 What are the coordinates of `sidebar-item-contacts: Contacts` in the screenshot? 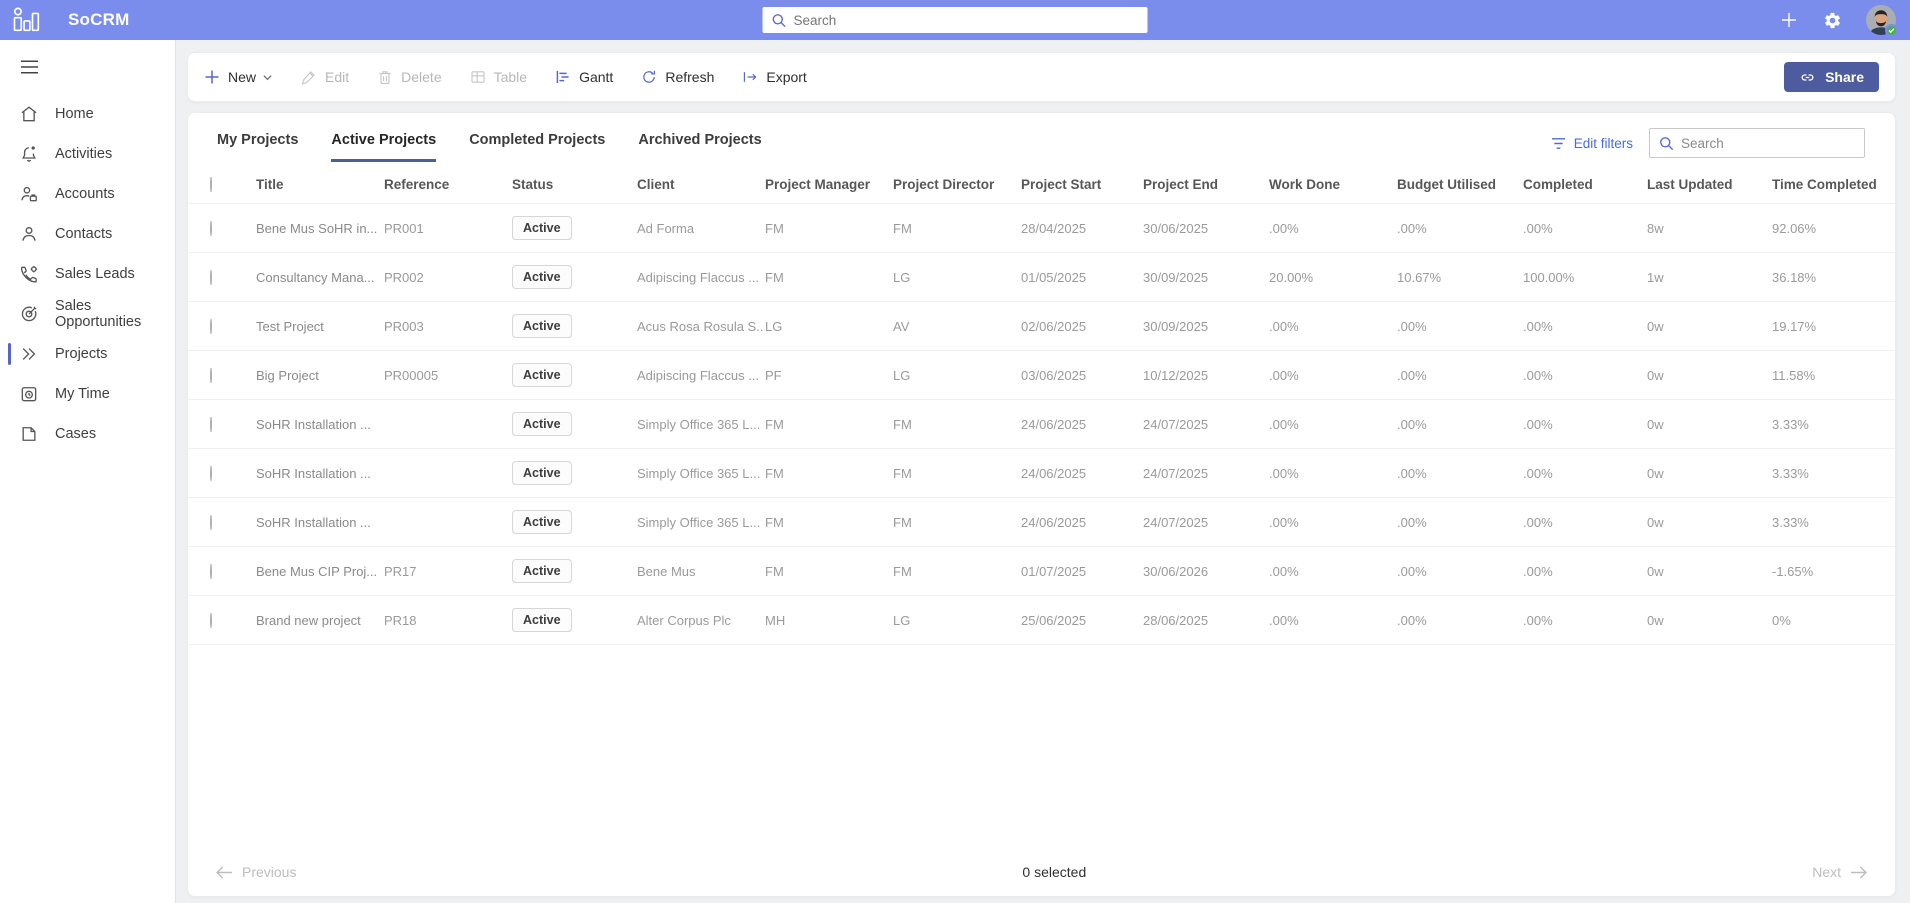 It's located at (87, 234).